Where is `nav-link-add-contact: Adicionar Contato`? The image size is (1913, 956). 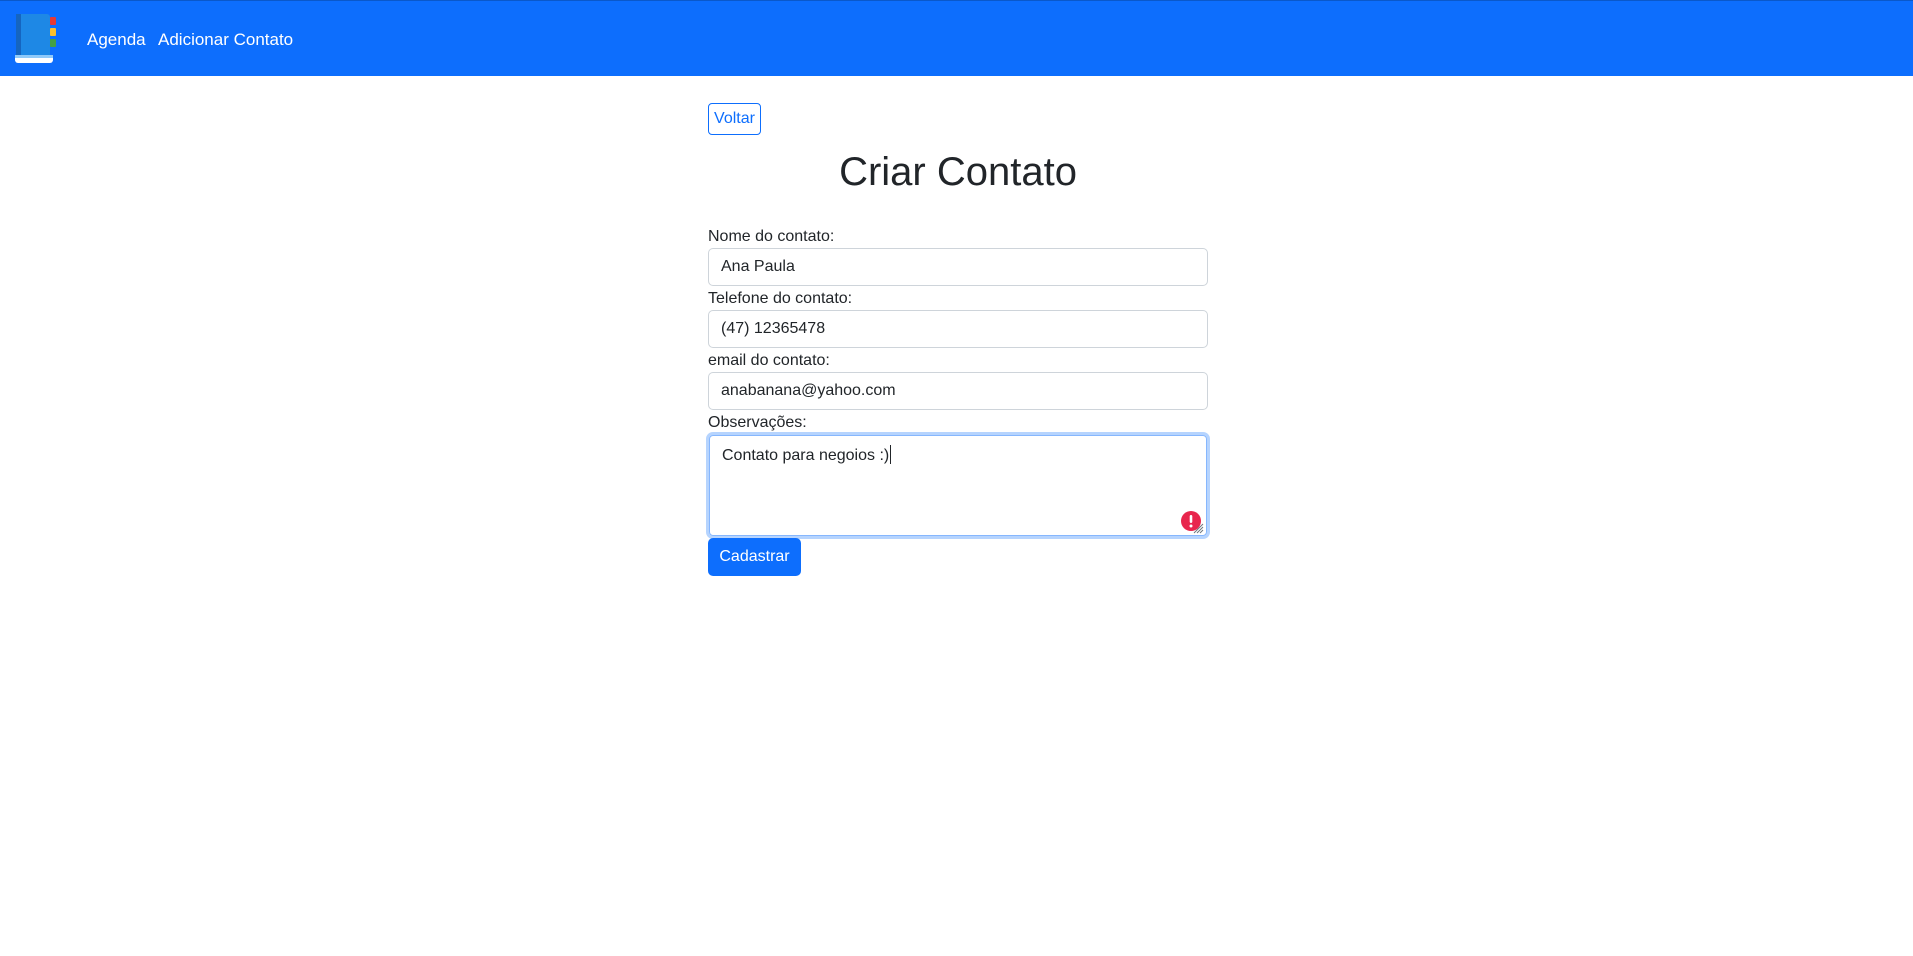
nav-link-add-contact: Adicionar Contato is located at coordinates (225, 40).